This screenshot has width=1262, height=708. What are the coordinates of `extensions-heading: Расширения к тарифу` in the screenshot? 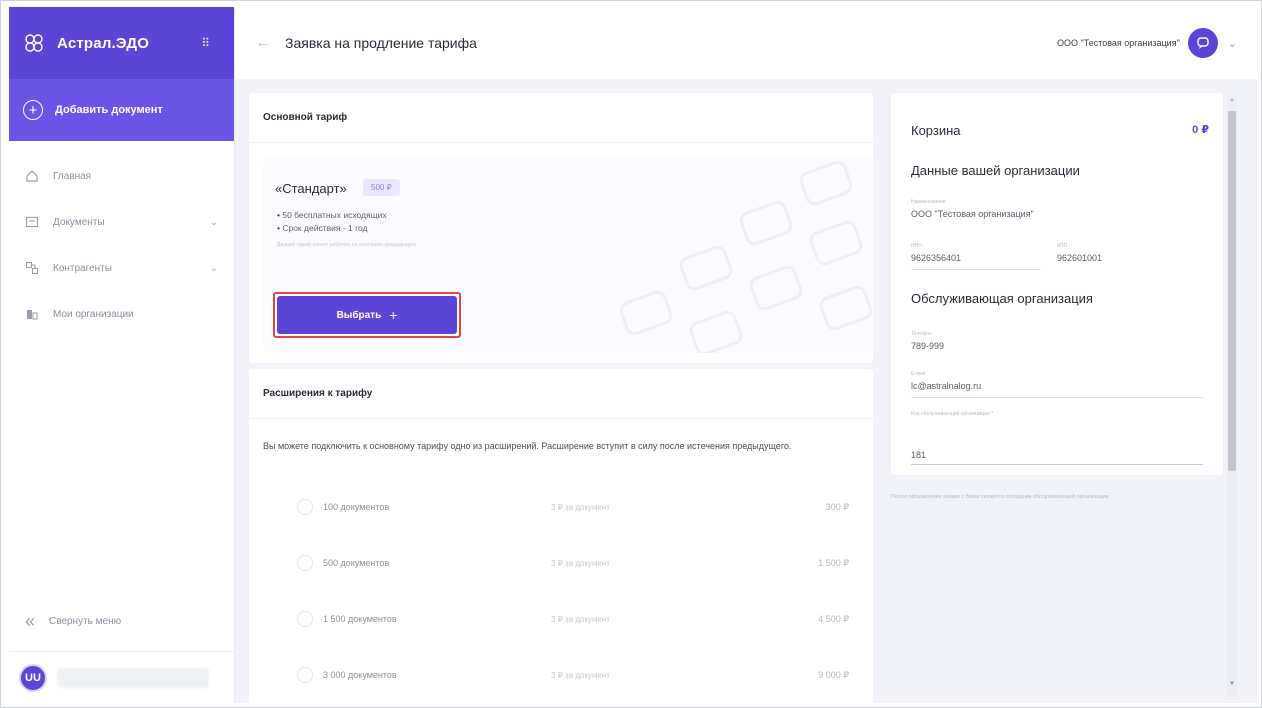 It's located at (561, 394).